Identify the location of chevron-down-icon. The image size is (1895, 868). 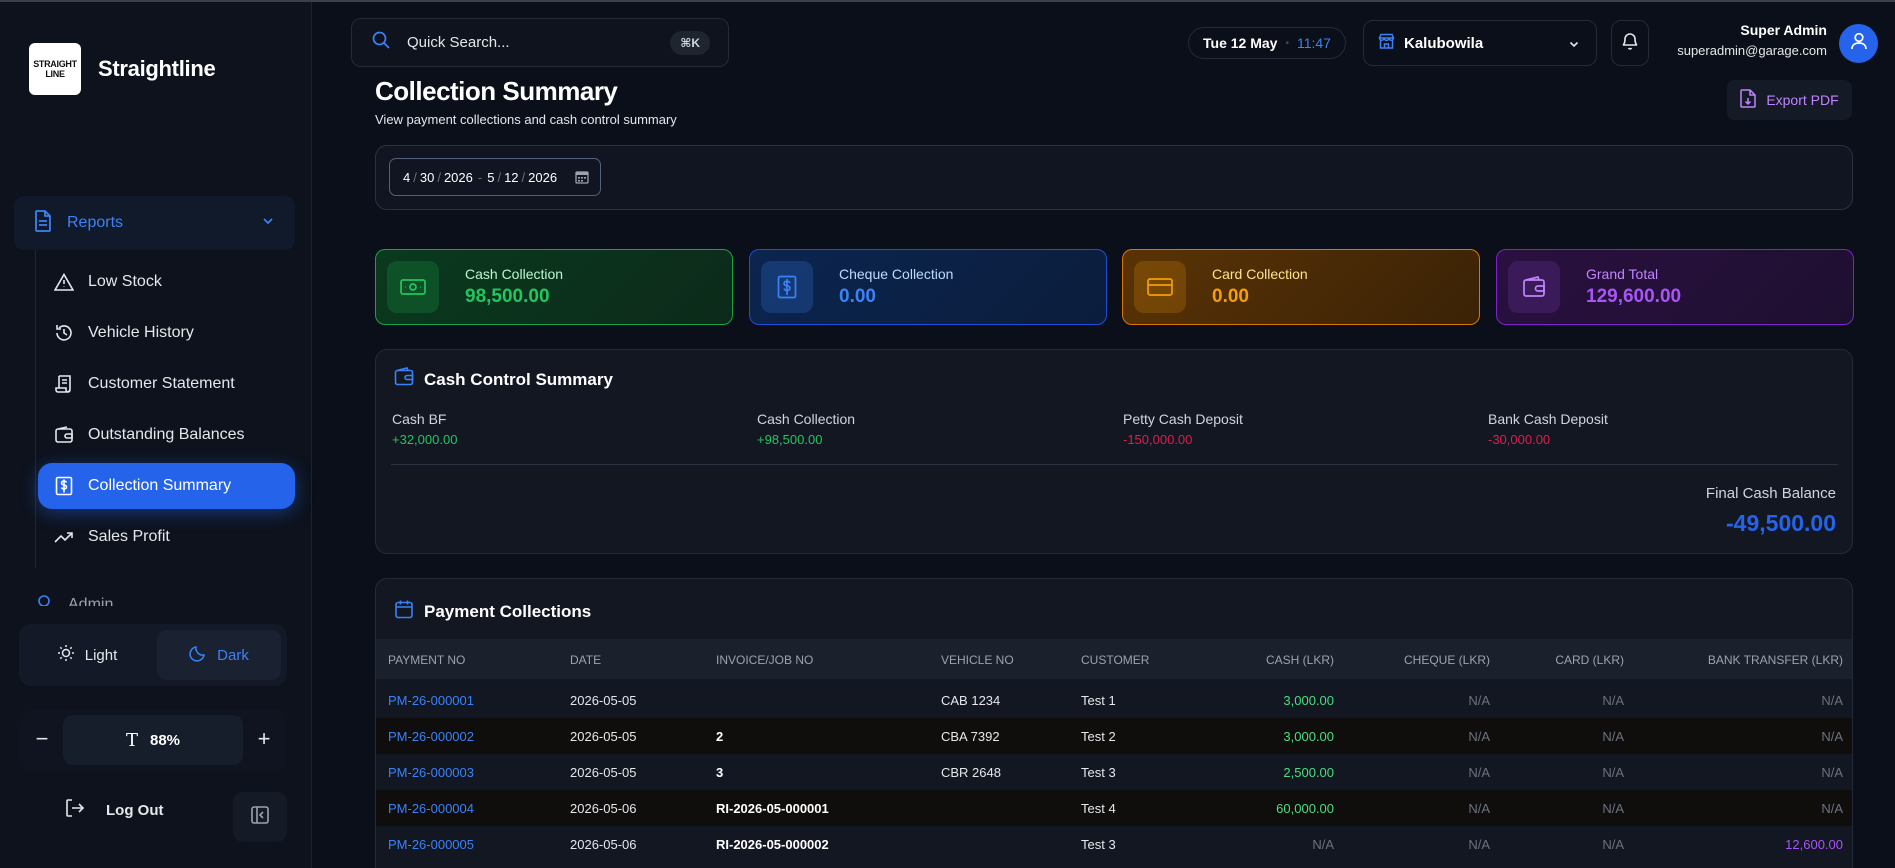
(1574, 45).